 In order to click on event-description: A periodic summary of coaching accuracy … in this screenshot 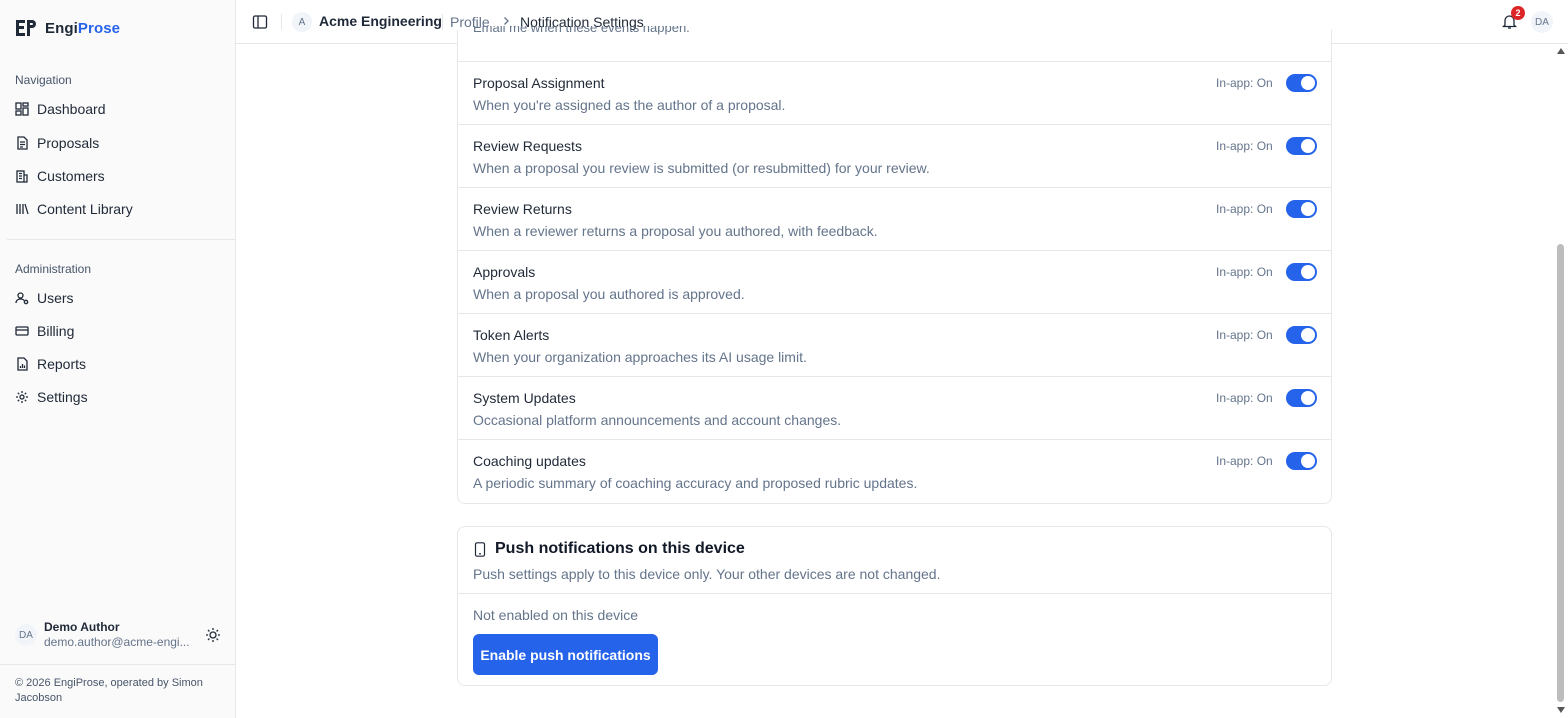, I will do `click(695, 483)`.